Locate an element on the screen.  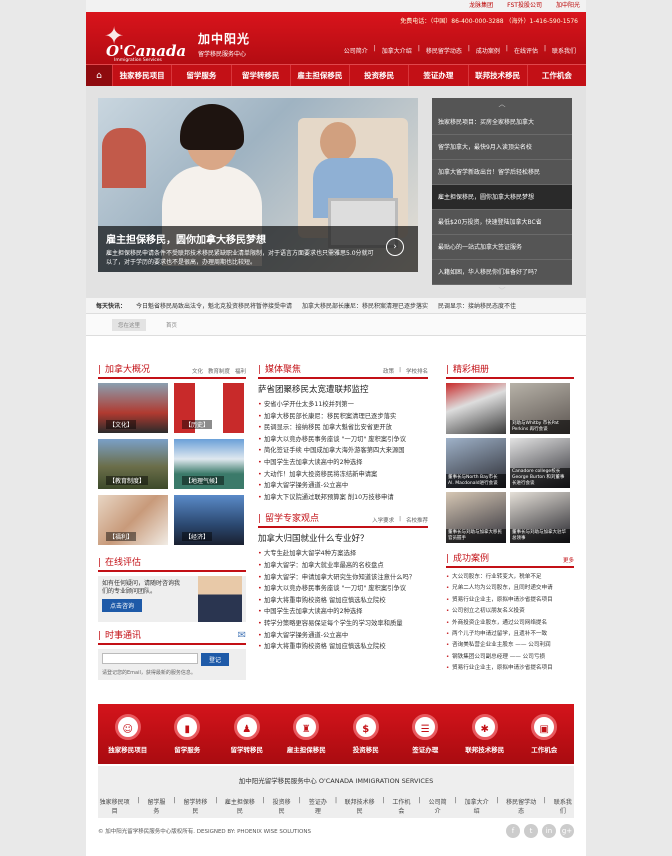
history-tile: 【历史】 is located at coordinates (209, 408).